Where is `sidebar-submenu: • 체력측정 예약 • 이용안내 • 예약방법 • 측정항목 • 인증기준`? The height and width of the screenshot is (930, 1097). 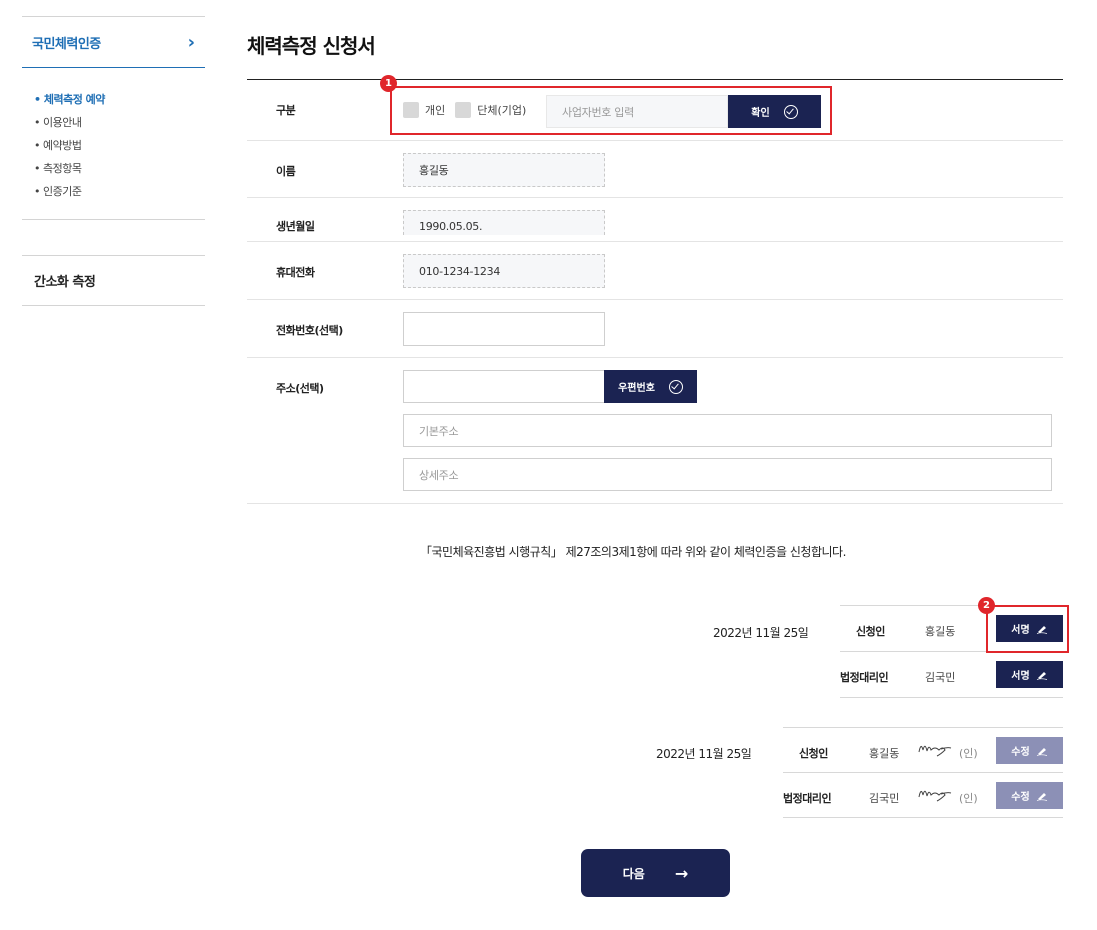
sidebar-submenu: • 체력측정 예약 • 이용안내 • 예약방법 • 측정항목 • 인증기준 is located at coordinates (113, 144).